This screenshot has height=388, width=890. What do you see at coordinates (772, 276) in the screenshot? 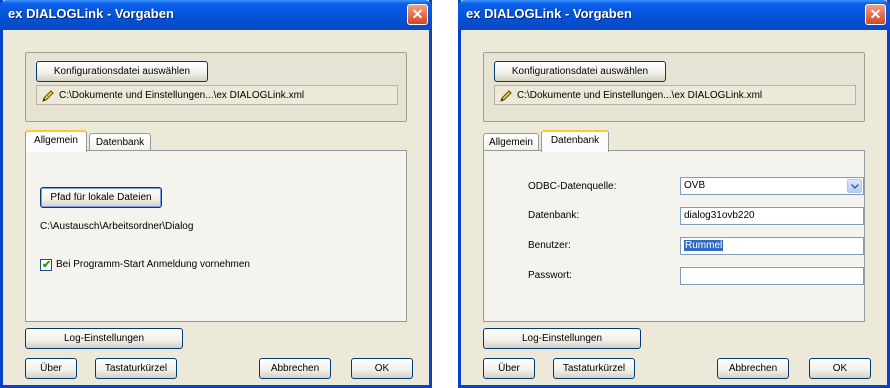
I see `password-input` at bounding box center [772, 276].